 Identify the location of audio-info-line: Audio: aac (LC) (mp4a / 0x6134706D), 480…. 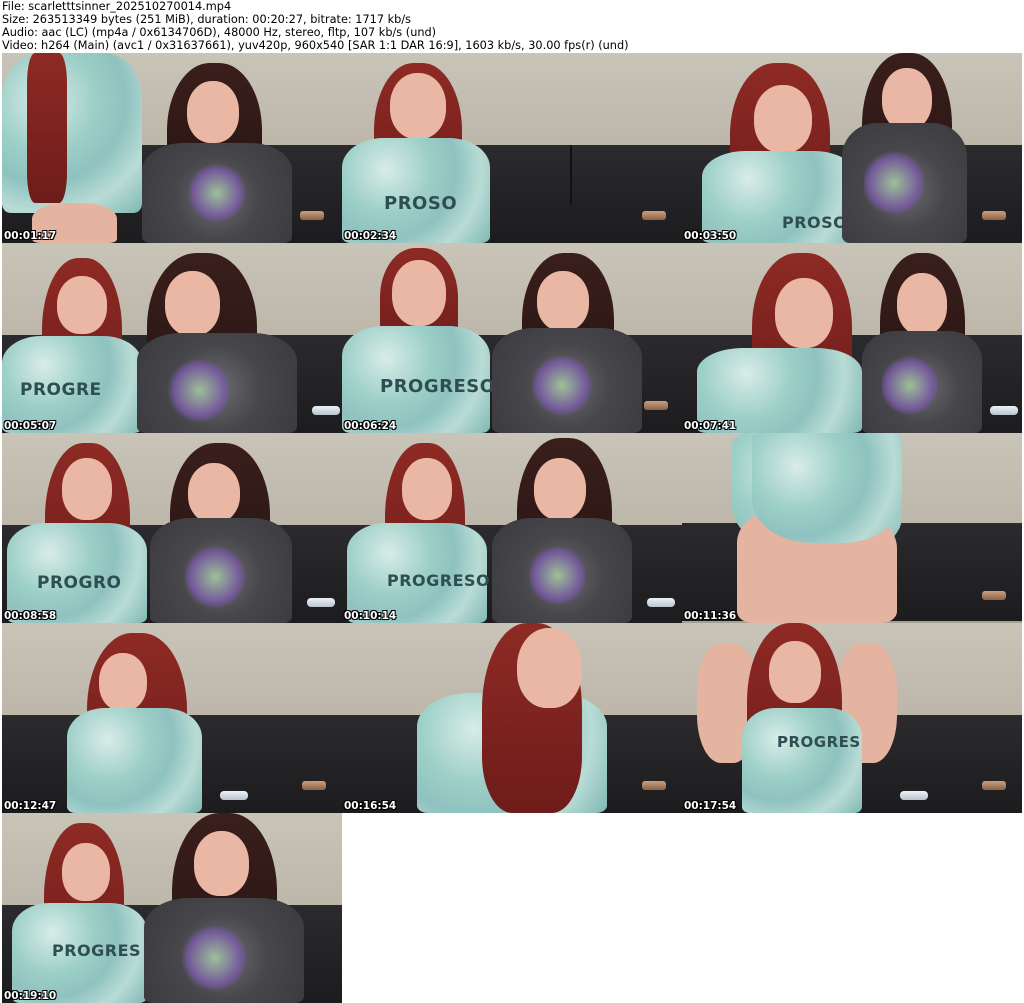
(219, 32).